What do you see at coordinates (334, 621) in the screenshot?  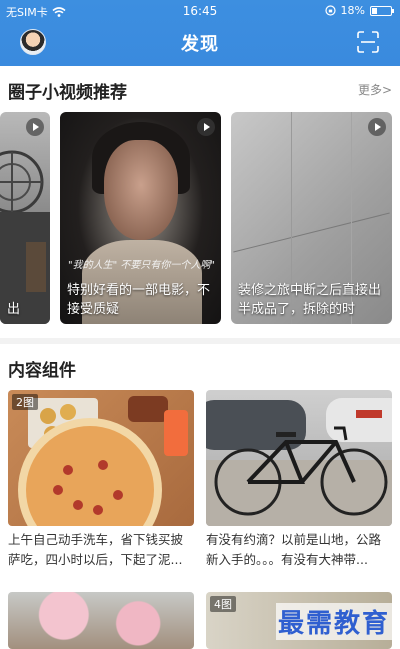 I see `watermark: 最需教育` at bounding box center [334, 621].